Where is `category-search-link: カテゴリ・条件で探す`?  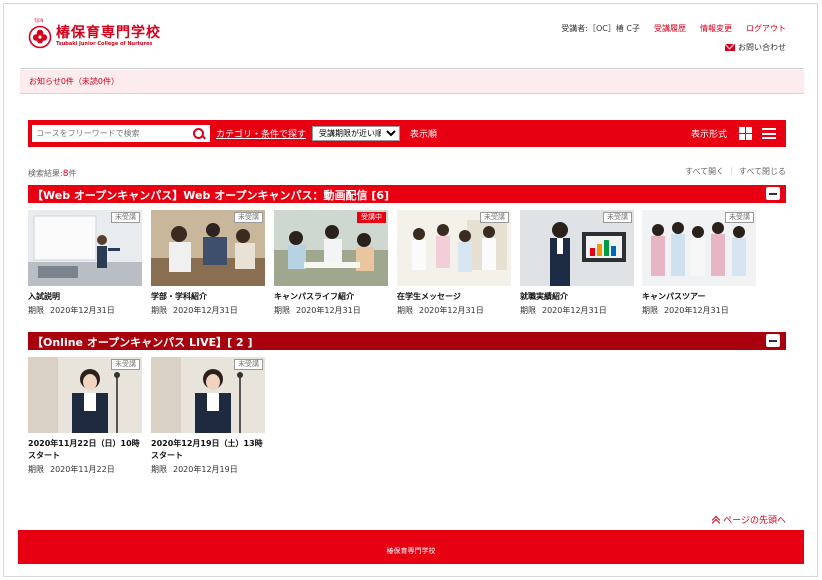
category-search-link: カテゴリ・条件で探す is located at coordinates (261, 133).